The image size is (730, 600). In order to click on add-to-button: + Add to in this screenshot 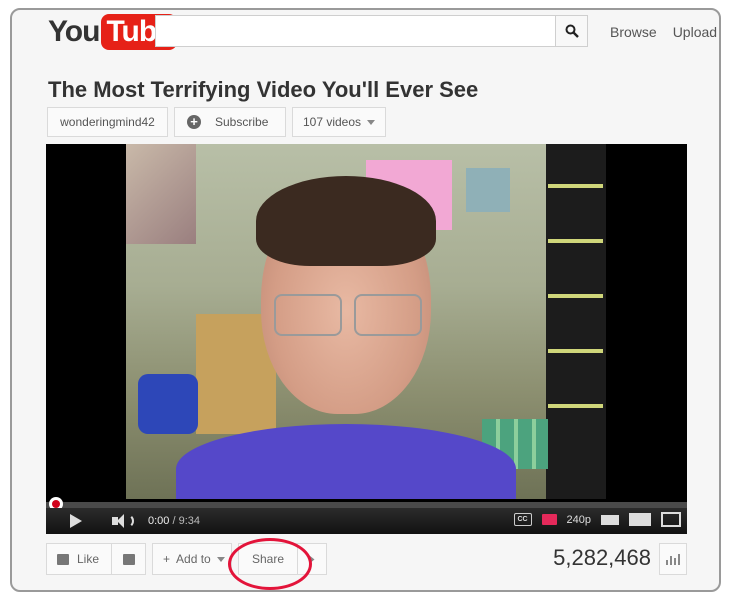, I will do `click(192, 559)`.